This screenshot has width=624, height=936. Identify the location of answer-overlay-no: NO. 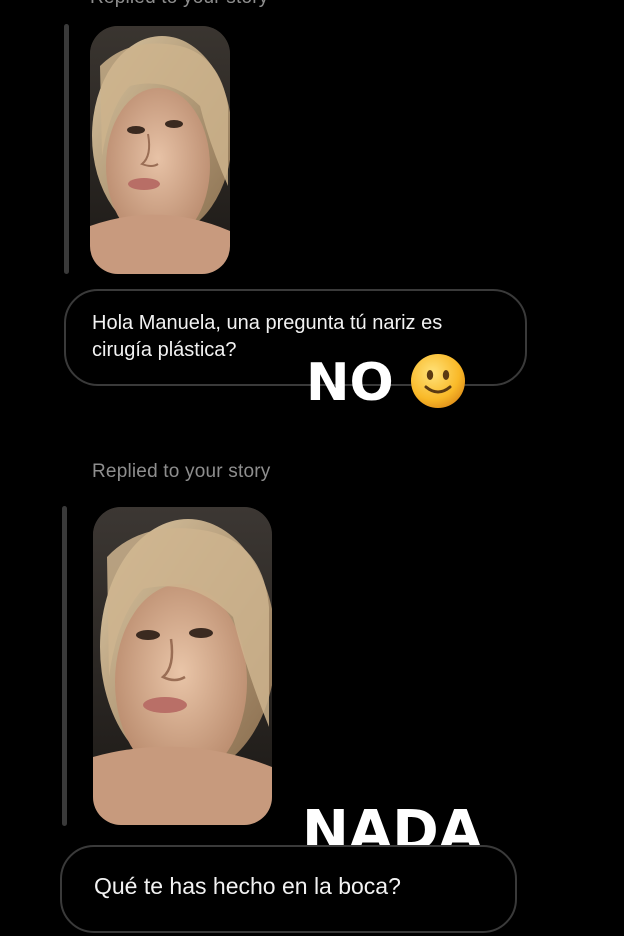
(350, 383).